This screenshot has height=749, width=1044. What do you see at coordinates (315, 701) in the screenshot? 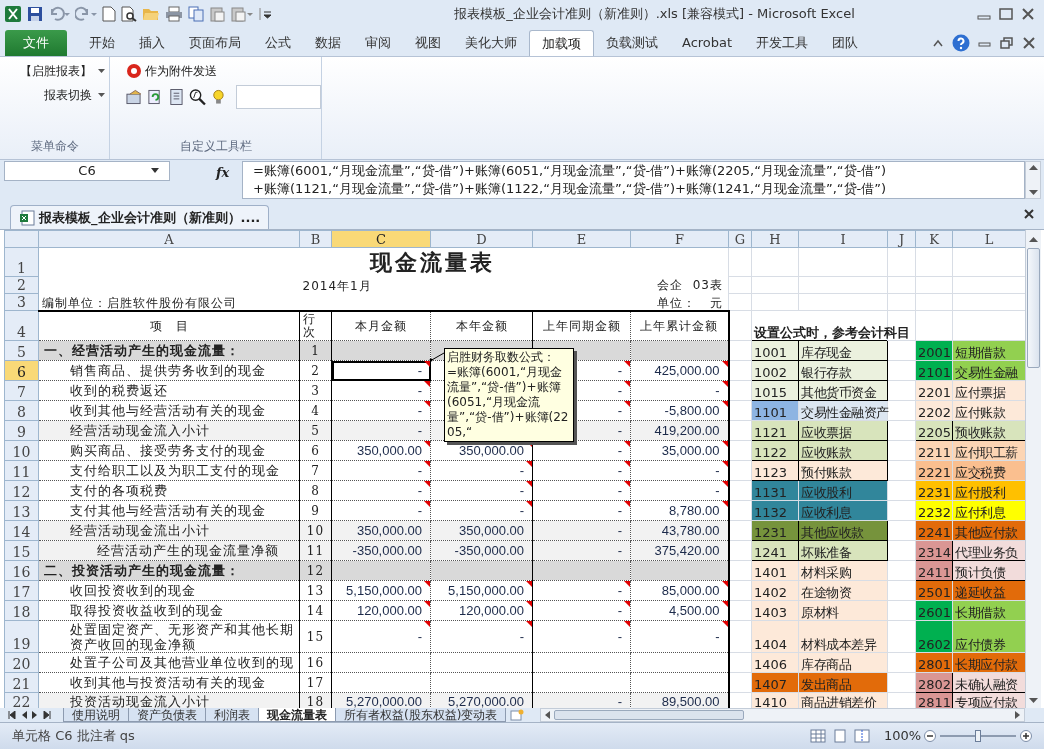
I see `line-number: 18` at bounding box center [315, 701].